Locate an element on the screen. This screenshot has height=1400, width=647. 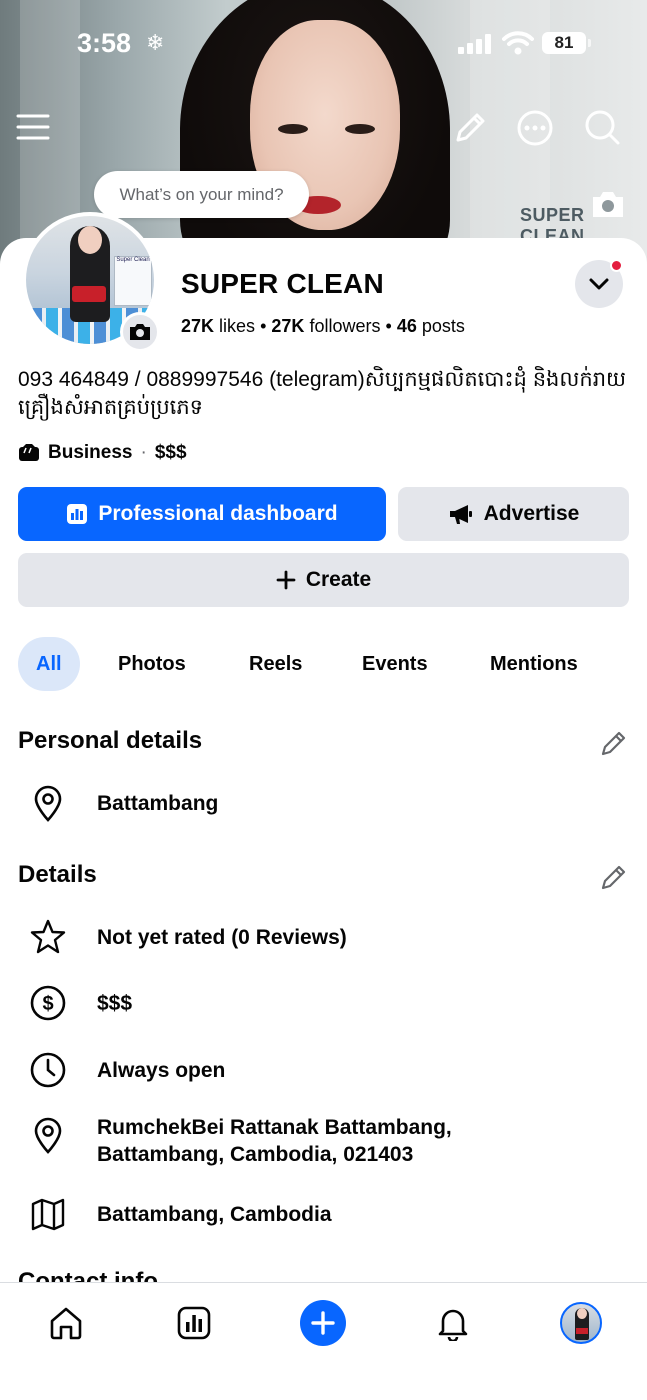
detail-rating-text: Not yet rated (0 Reviews) is located at coordinates (222, 937).